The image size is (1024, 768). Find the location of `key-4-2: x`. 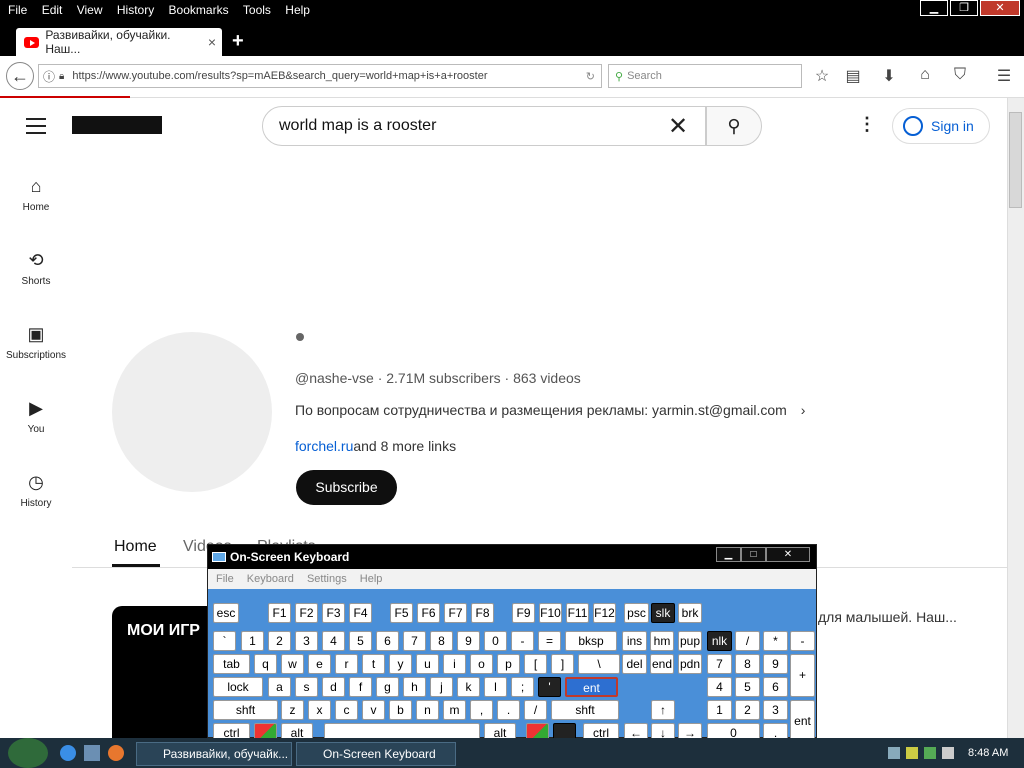

key-4-2: x is located at coordinates (319, 710).